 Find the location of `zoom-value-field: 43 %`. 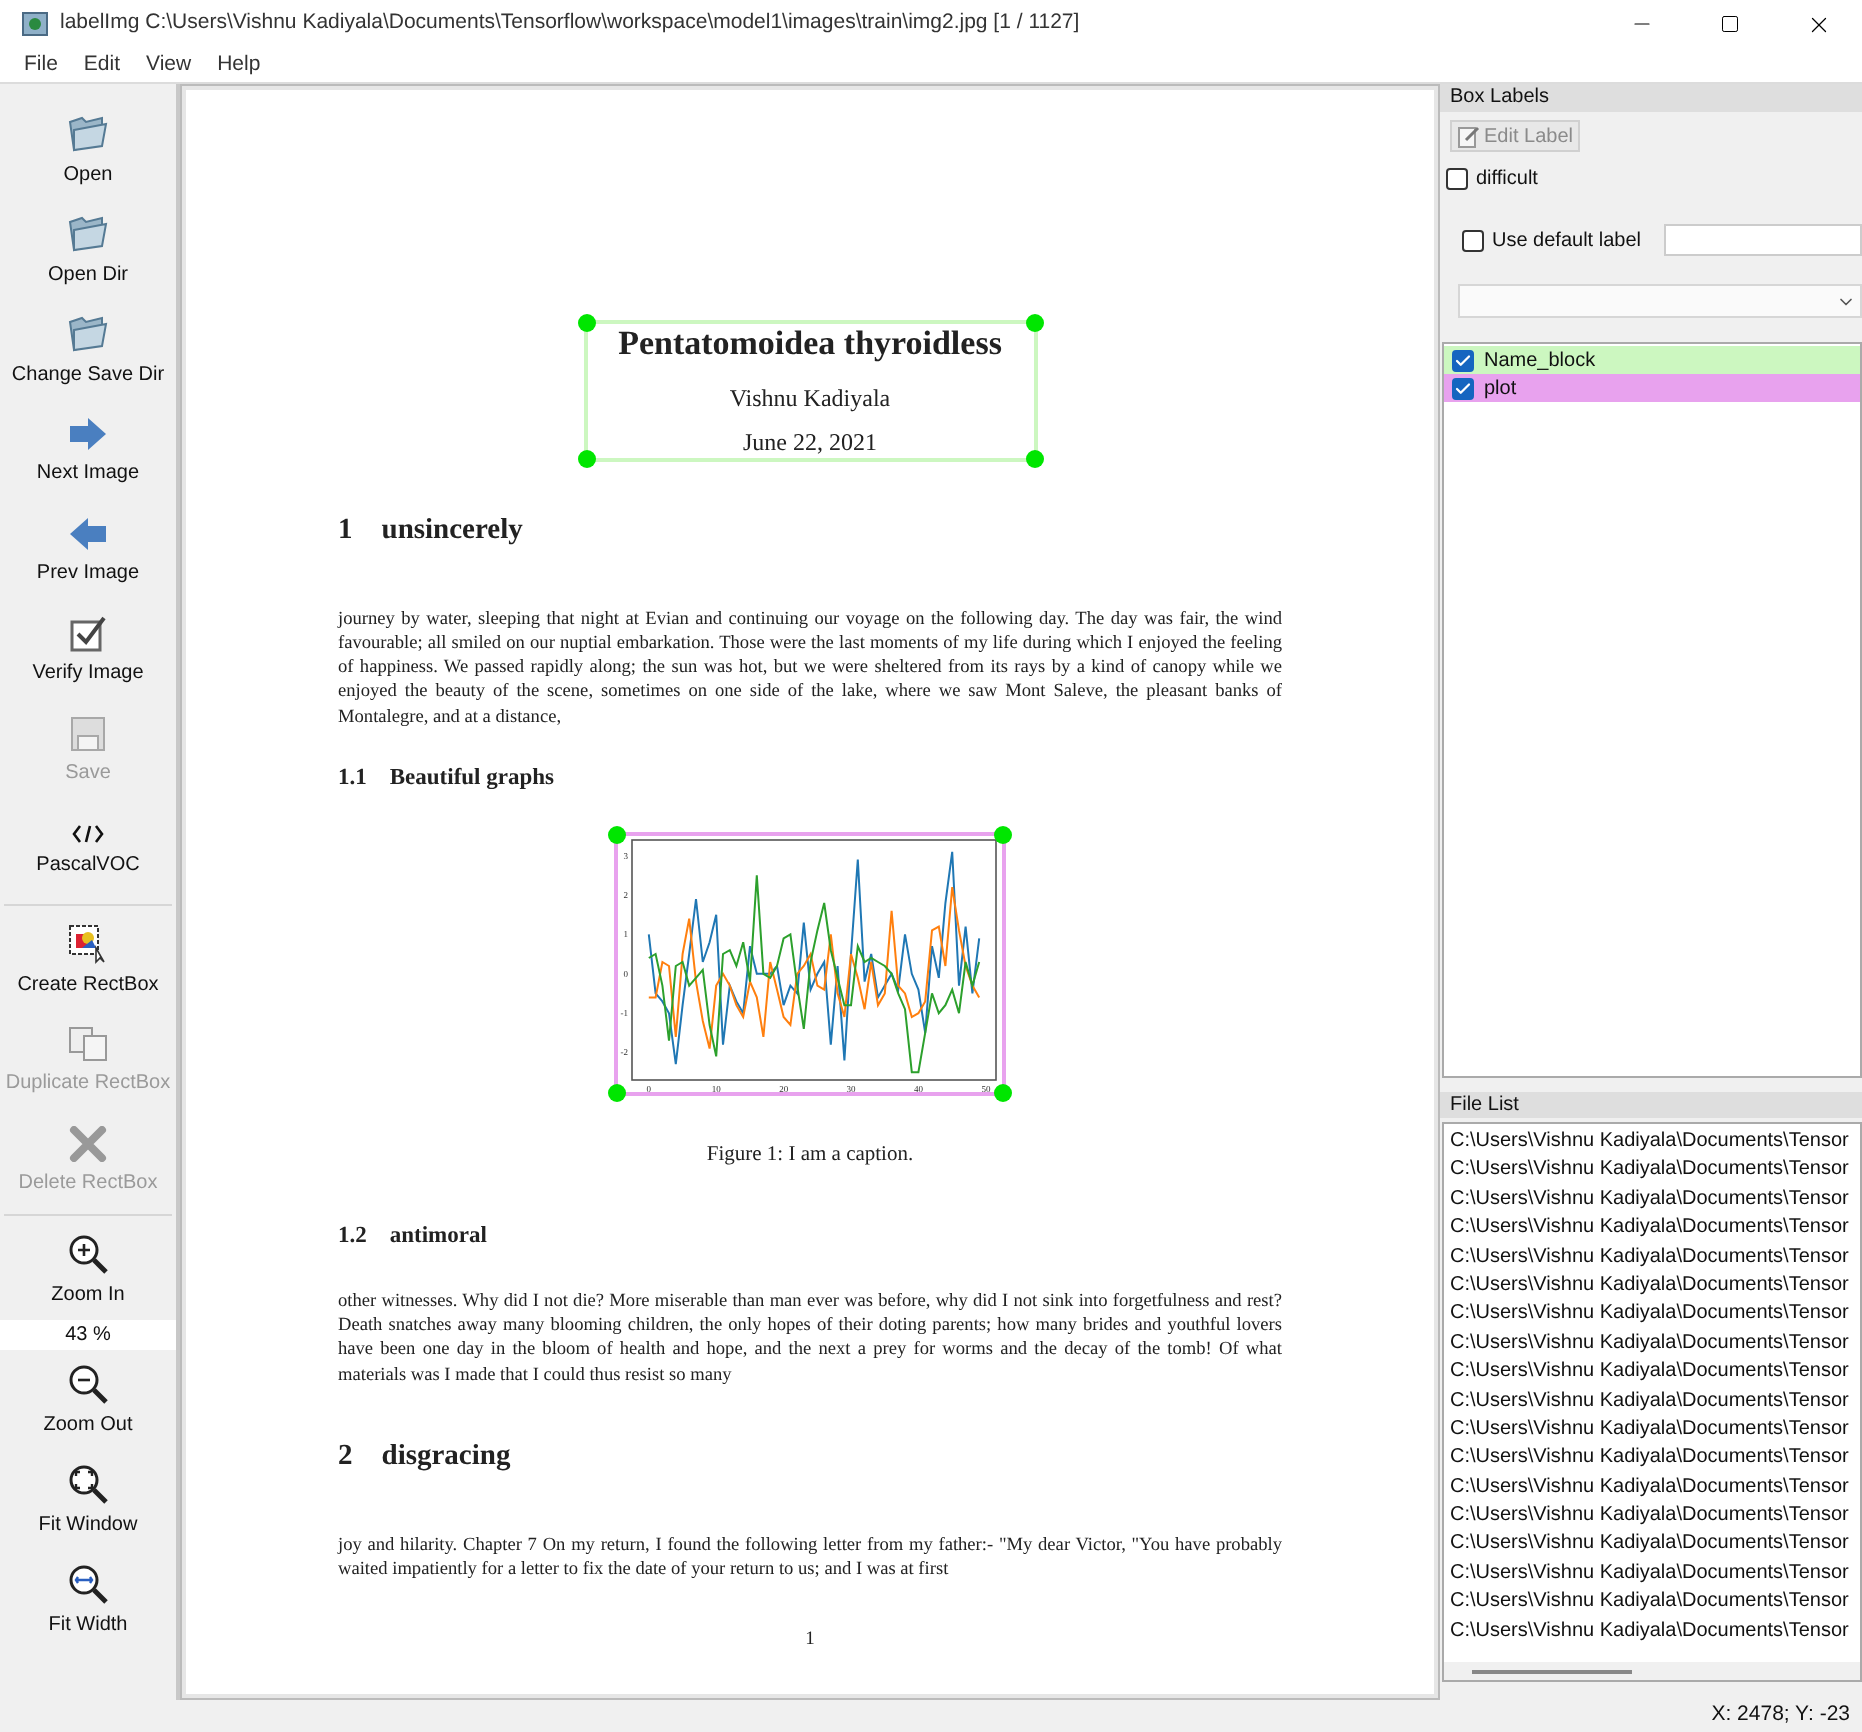

zoom-value-field: 43 % is located at coordinates (88, 1335).